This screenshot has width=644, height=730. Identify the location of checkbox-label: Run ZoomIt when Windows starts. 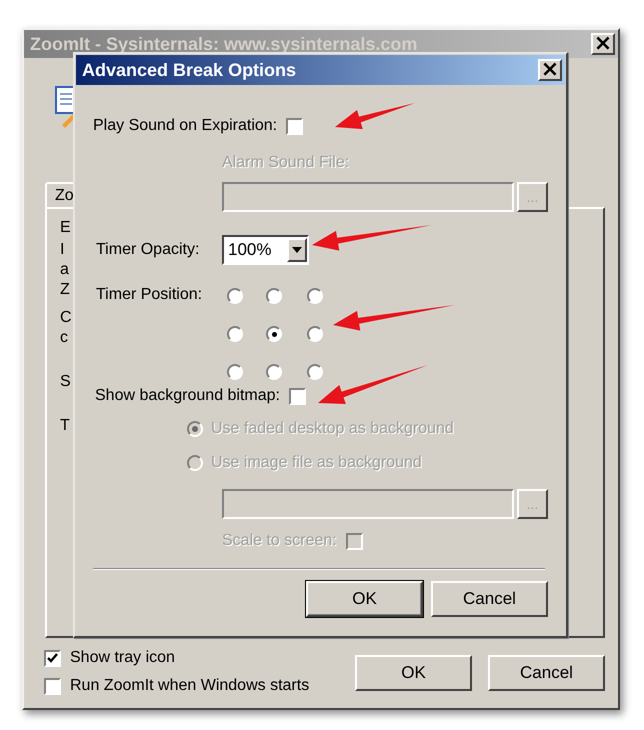
(190, 686).